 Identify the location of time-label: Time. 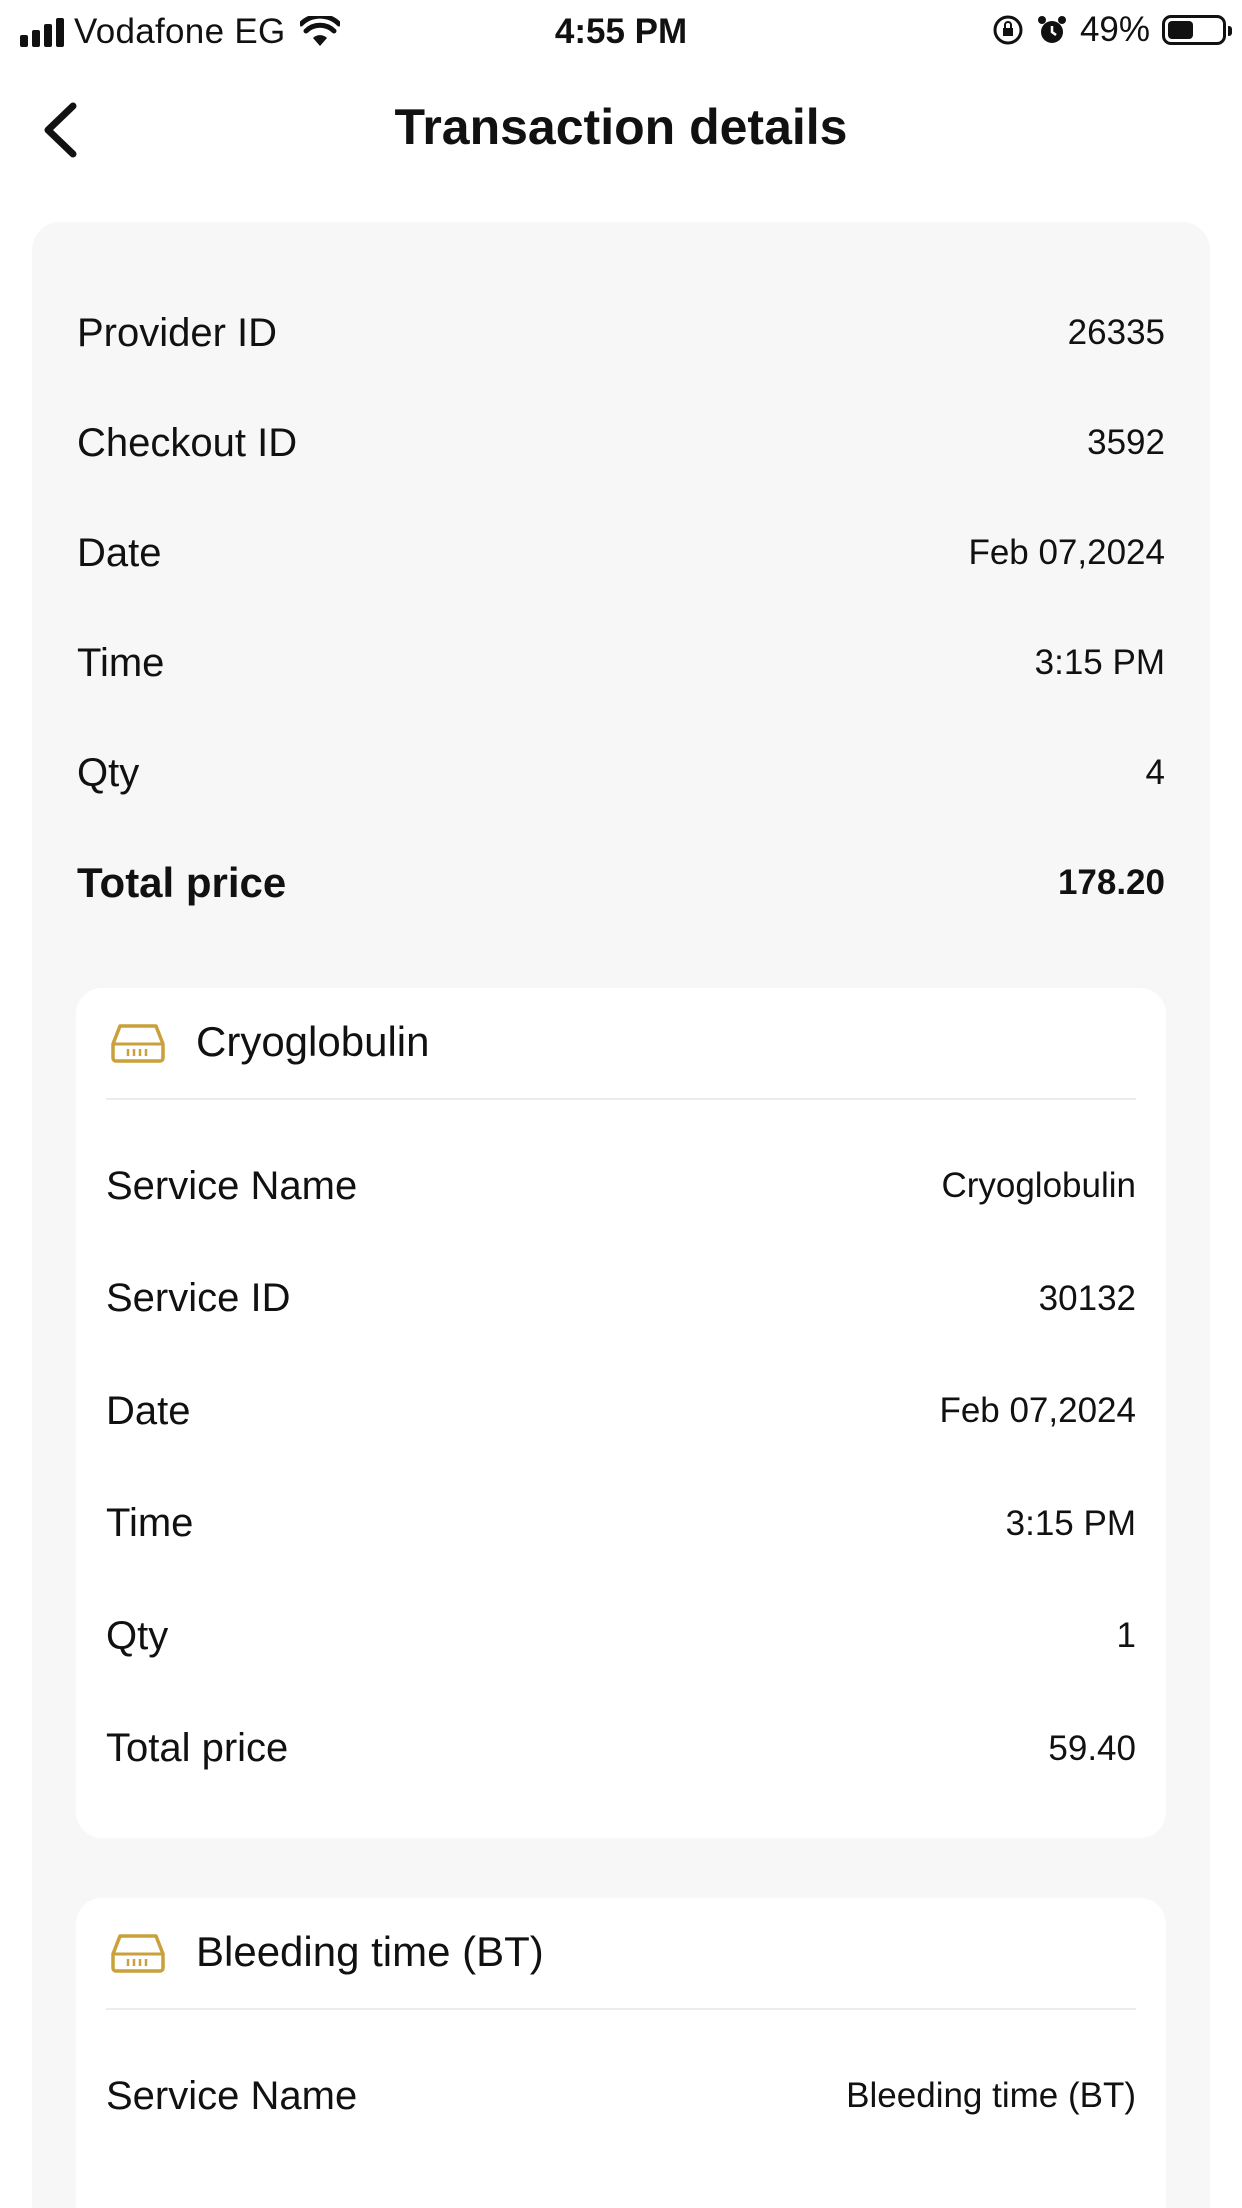
(121, 662).